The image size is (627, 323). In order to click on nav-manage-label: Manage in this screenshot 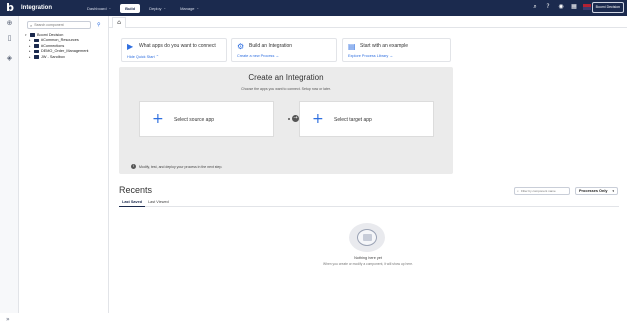, I will do `click(187, 8)`.